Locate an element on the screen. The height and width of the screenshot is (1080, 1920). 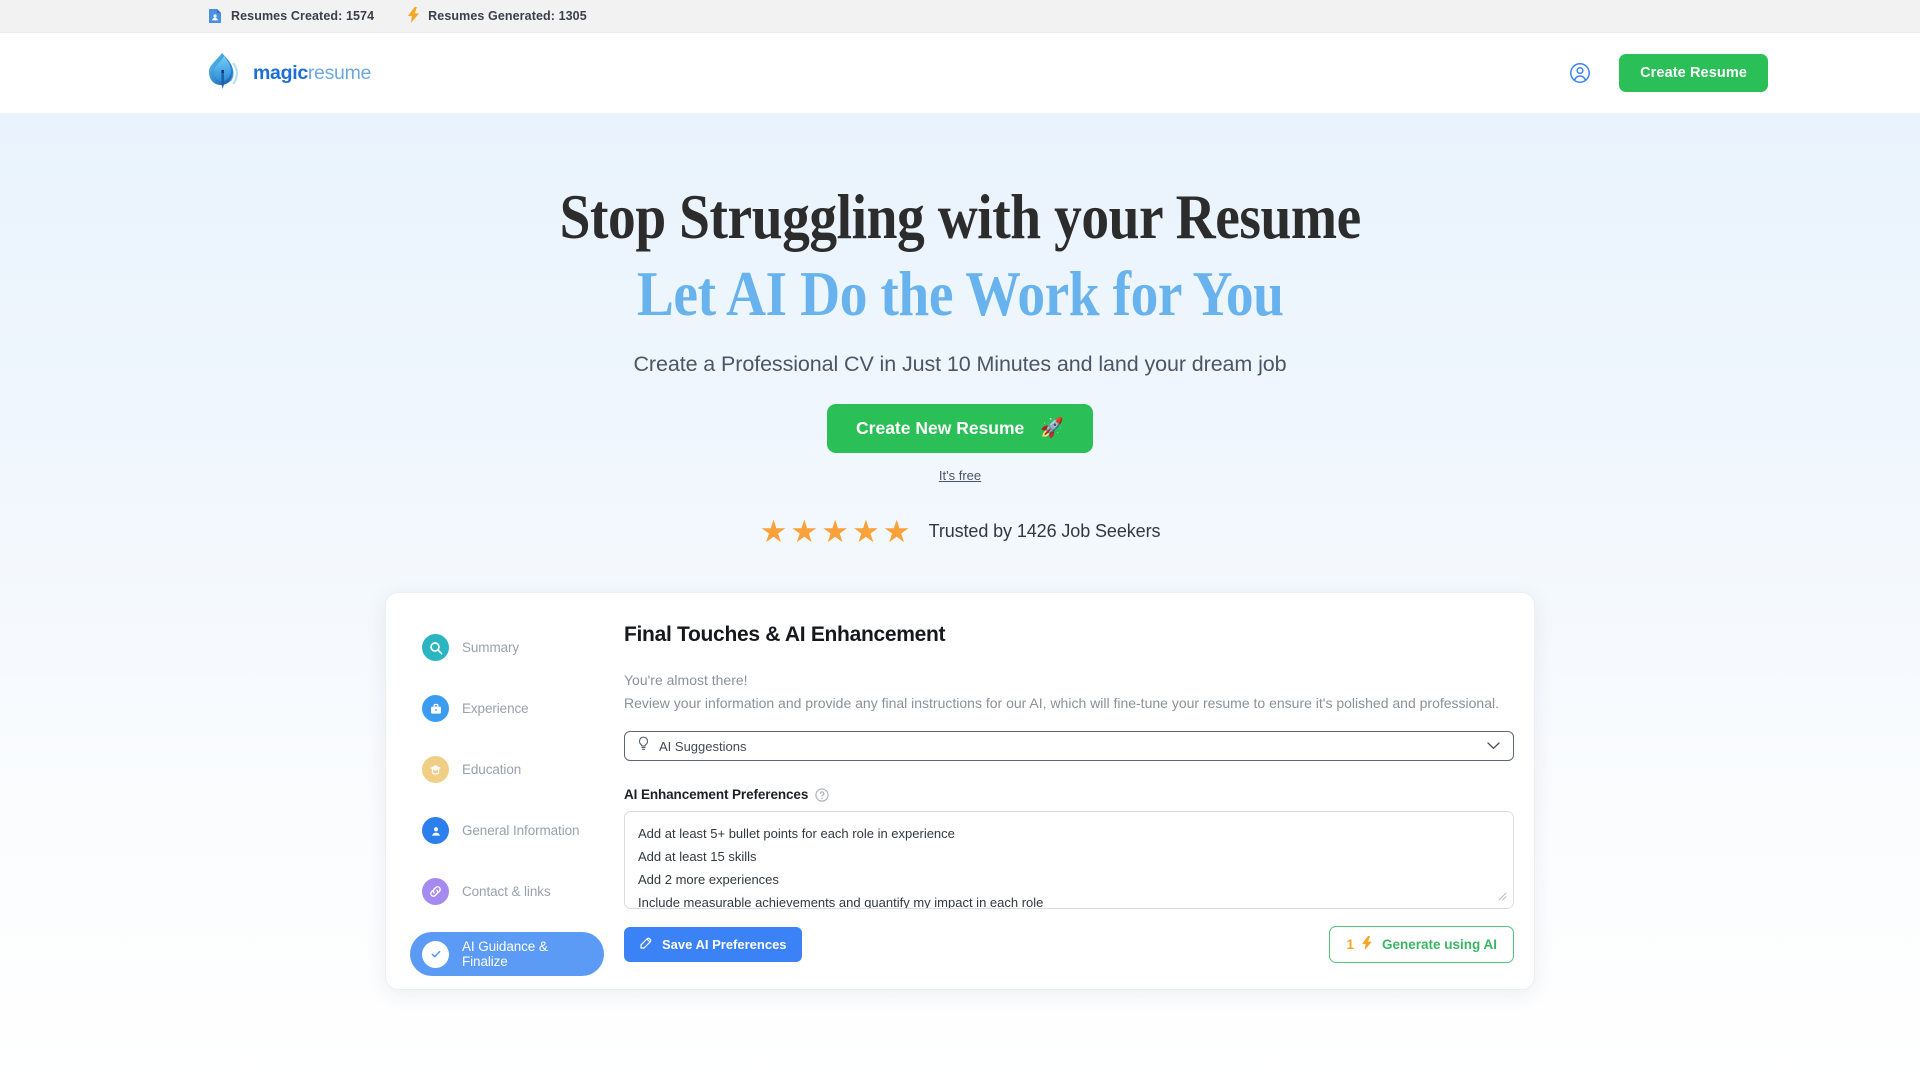
trust-text: Trusted by 1426 Job Seekers is located at coordinates (1044, 531).